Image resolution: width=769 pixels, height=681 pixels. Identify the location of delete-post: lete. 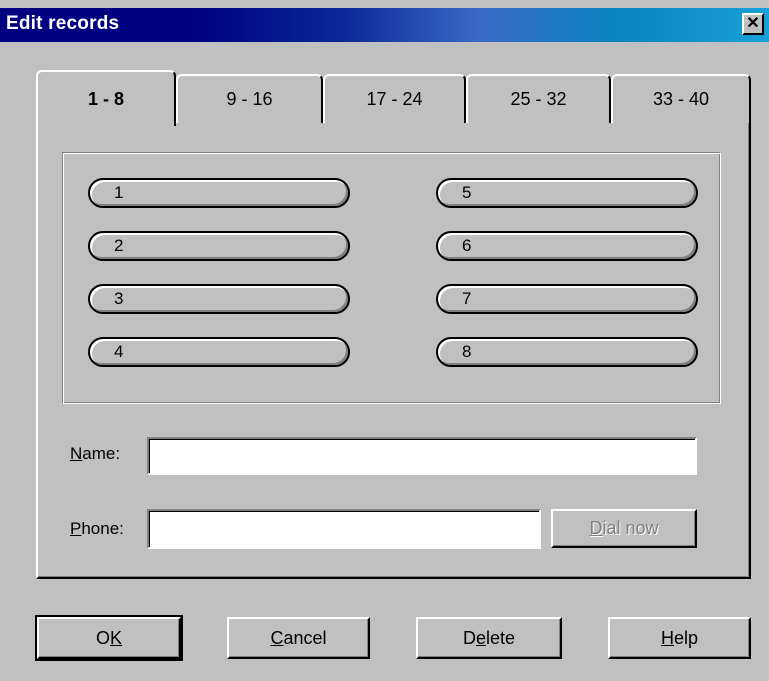
(500, 637).